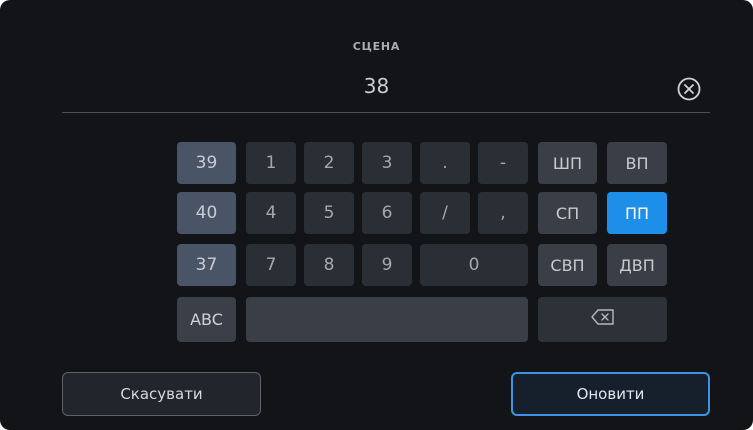 The width and height of the screenshot is (753, 430). I want to click on key-scene-40: 40, so click(206, 213).